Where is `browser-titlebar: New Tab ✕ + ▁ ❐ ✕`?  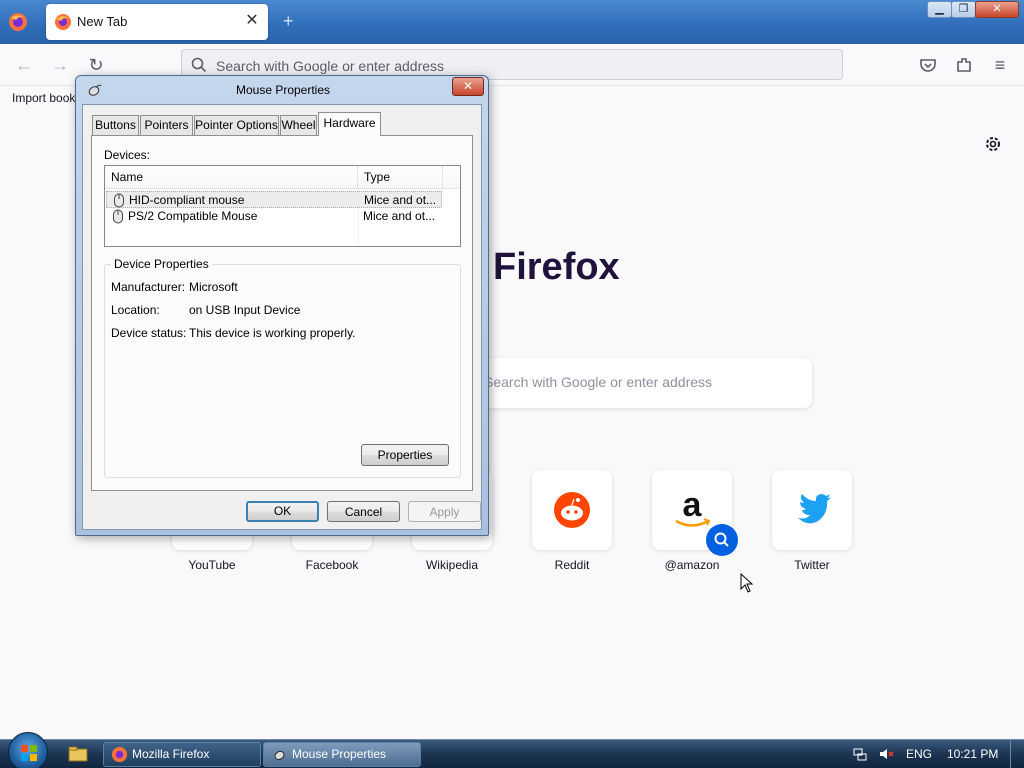 browser-titlebar: New Tab ✕ + ▁ ❐ ✕ is located at coordinates (512, 22).